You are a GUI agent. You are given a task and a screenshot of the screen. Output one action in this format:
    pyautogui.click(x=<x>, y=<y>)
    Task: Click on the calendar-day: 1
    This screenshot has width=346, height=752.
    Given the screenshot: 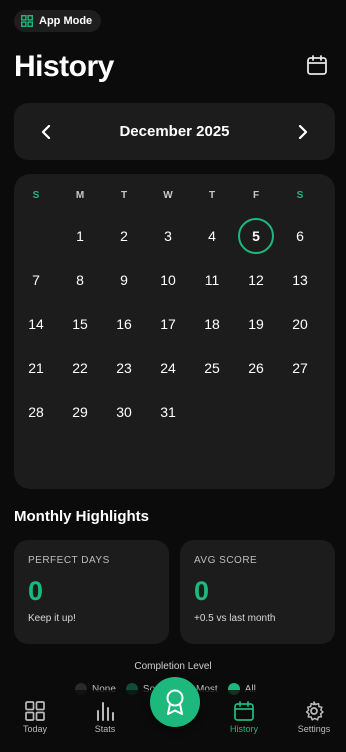 What is the action you would take?
    pyautogui.click(x=80, y=236)
    